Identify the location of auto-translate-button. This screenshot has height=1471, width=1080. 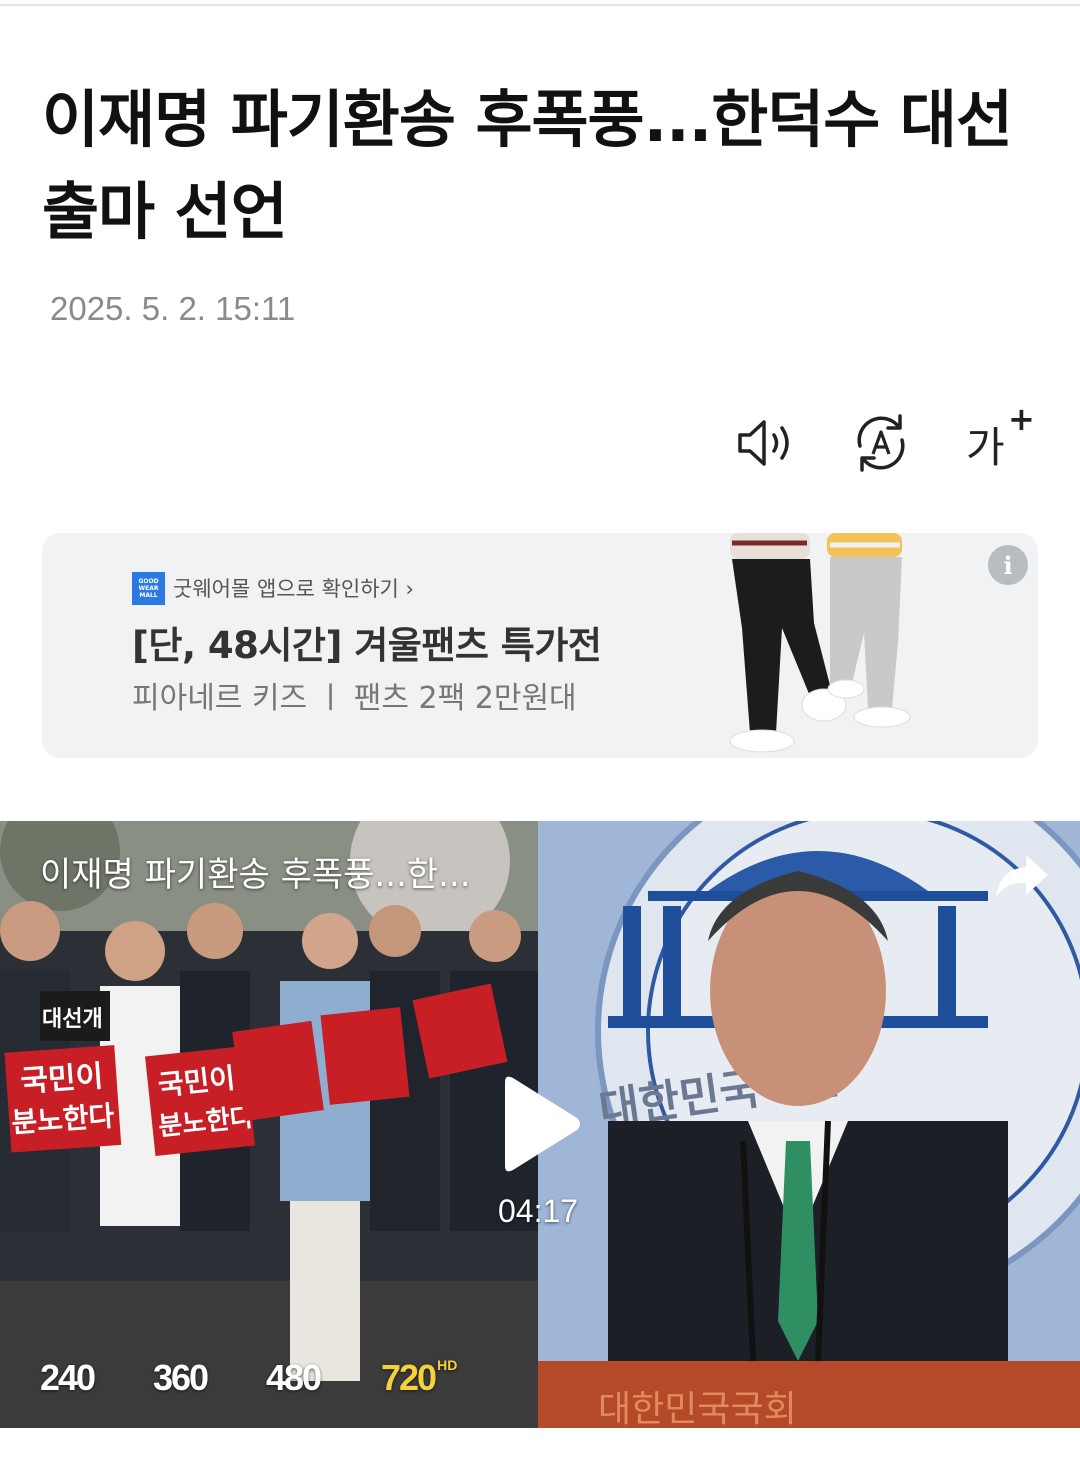
(881, 443).